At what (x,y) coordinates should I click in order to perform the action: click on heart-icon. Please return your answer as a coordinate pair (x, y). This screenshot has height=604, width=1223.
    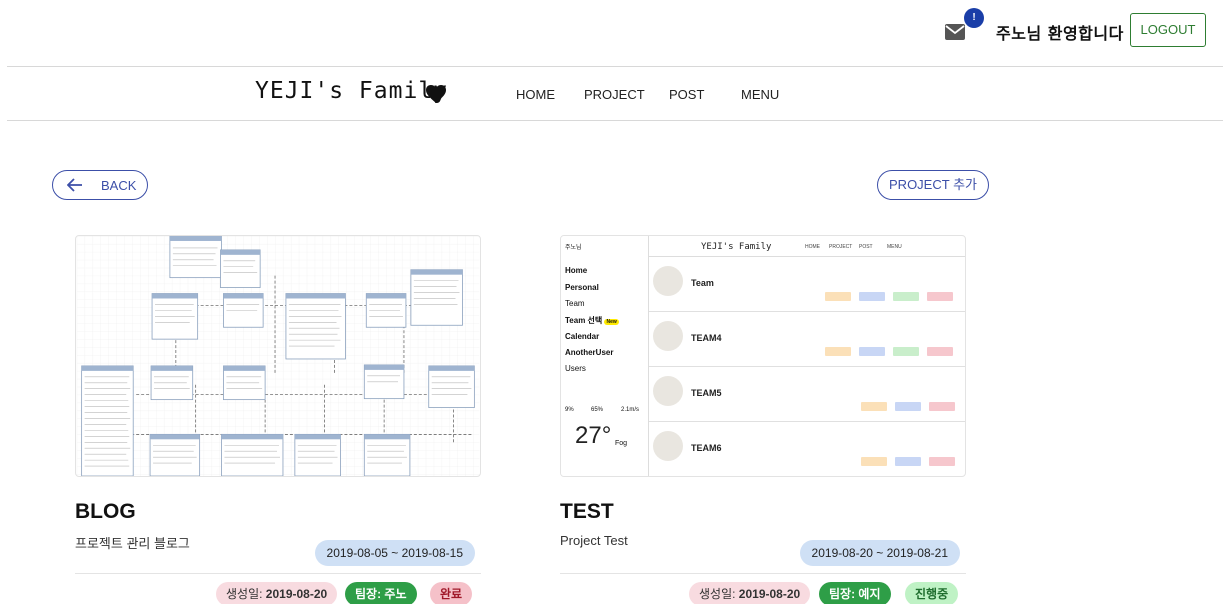
    Looking at the image, I should click on (436, 94).